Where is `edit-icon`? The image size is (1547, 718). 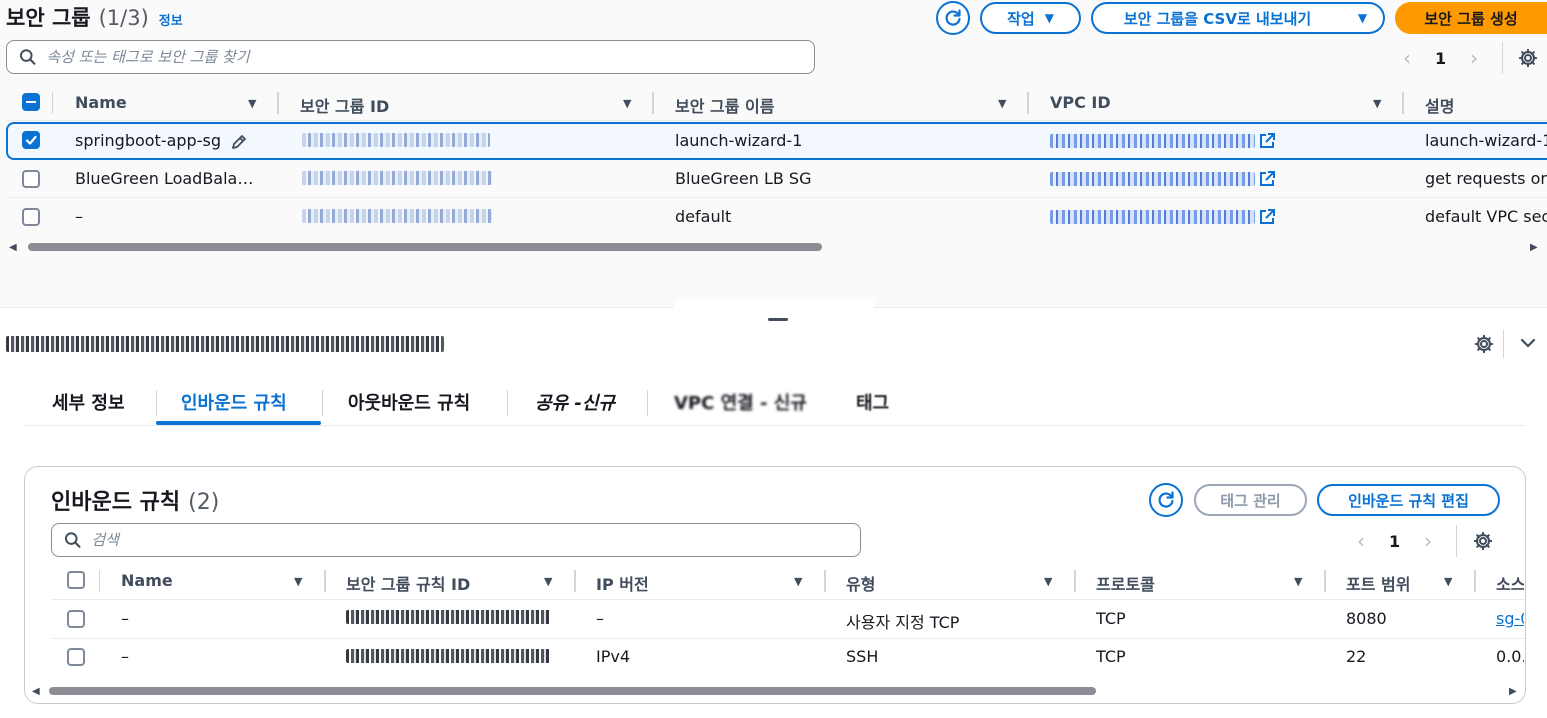 edit-icon is located at coordinates (239, 142).